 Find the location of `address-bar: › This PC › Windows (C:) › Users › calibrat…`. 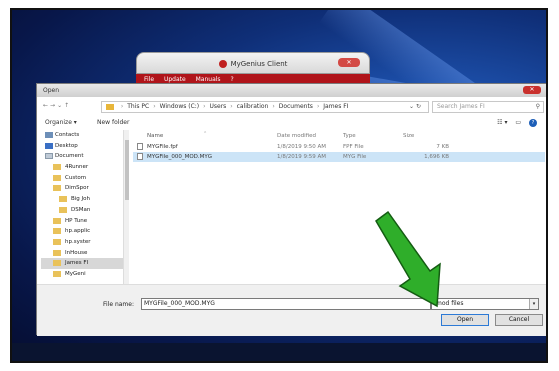

address-bar: › This PC › Windows (C:) › Users › calibrat… is located at coordinates (265, 107).